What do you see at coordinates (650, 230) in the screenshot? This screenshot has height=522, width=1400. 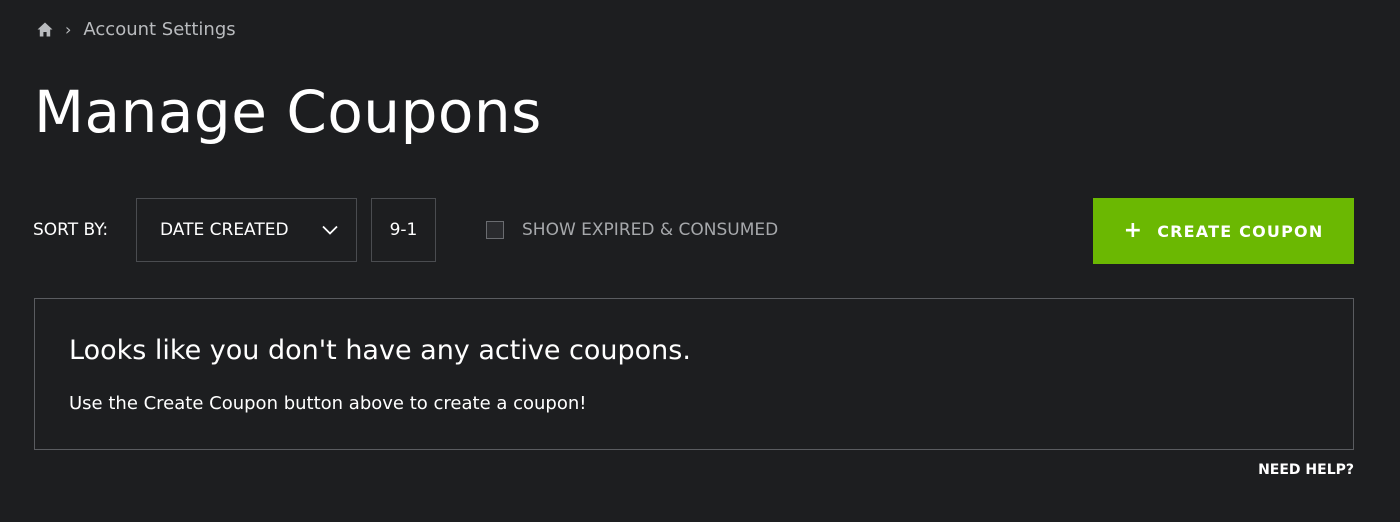 I see `show-expired-label: SHOW EXPIRED & CONSUMED` at bounding box center [650, 230].